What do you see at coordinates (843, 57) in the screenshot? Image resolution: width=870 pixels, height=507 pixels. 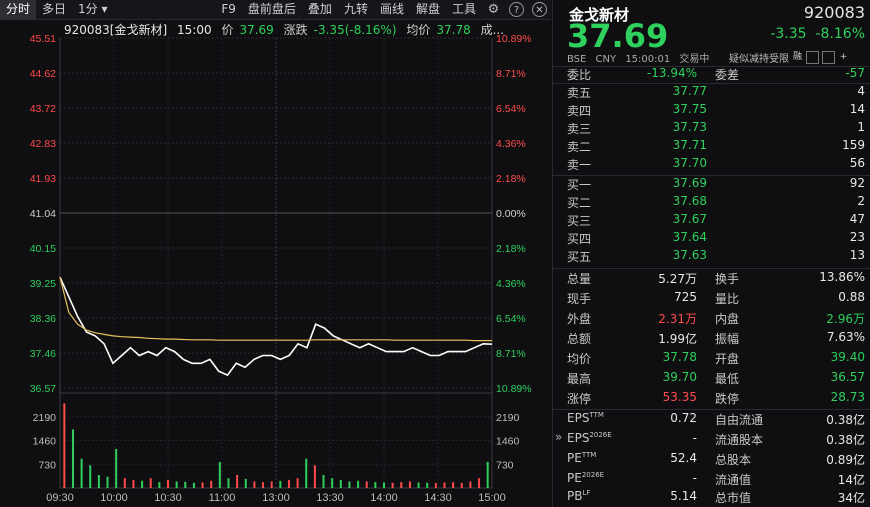 I see `add-icon: +` at bounding box center [843, 57].